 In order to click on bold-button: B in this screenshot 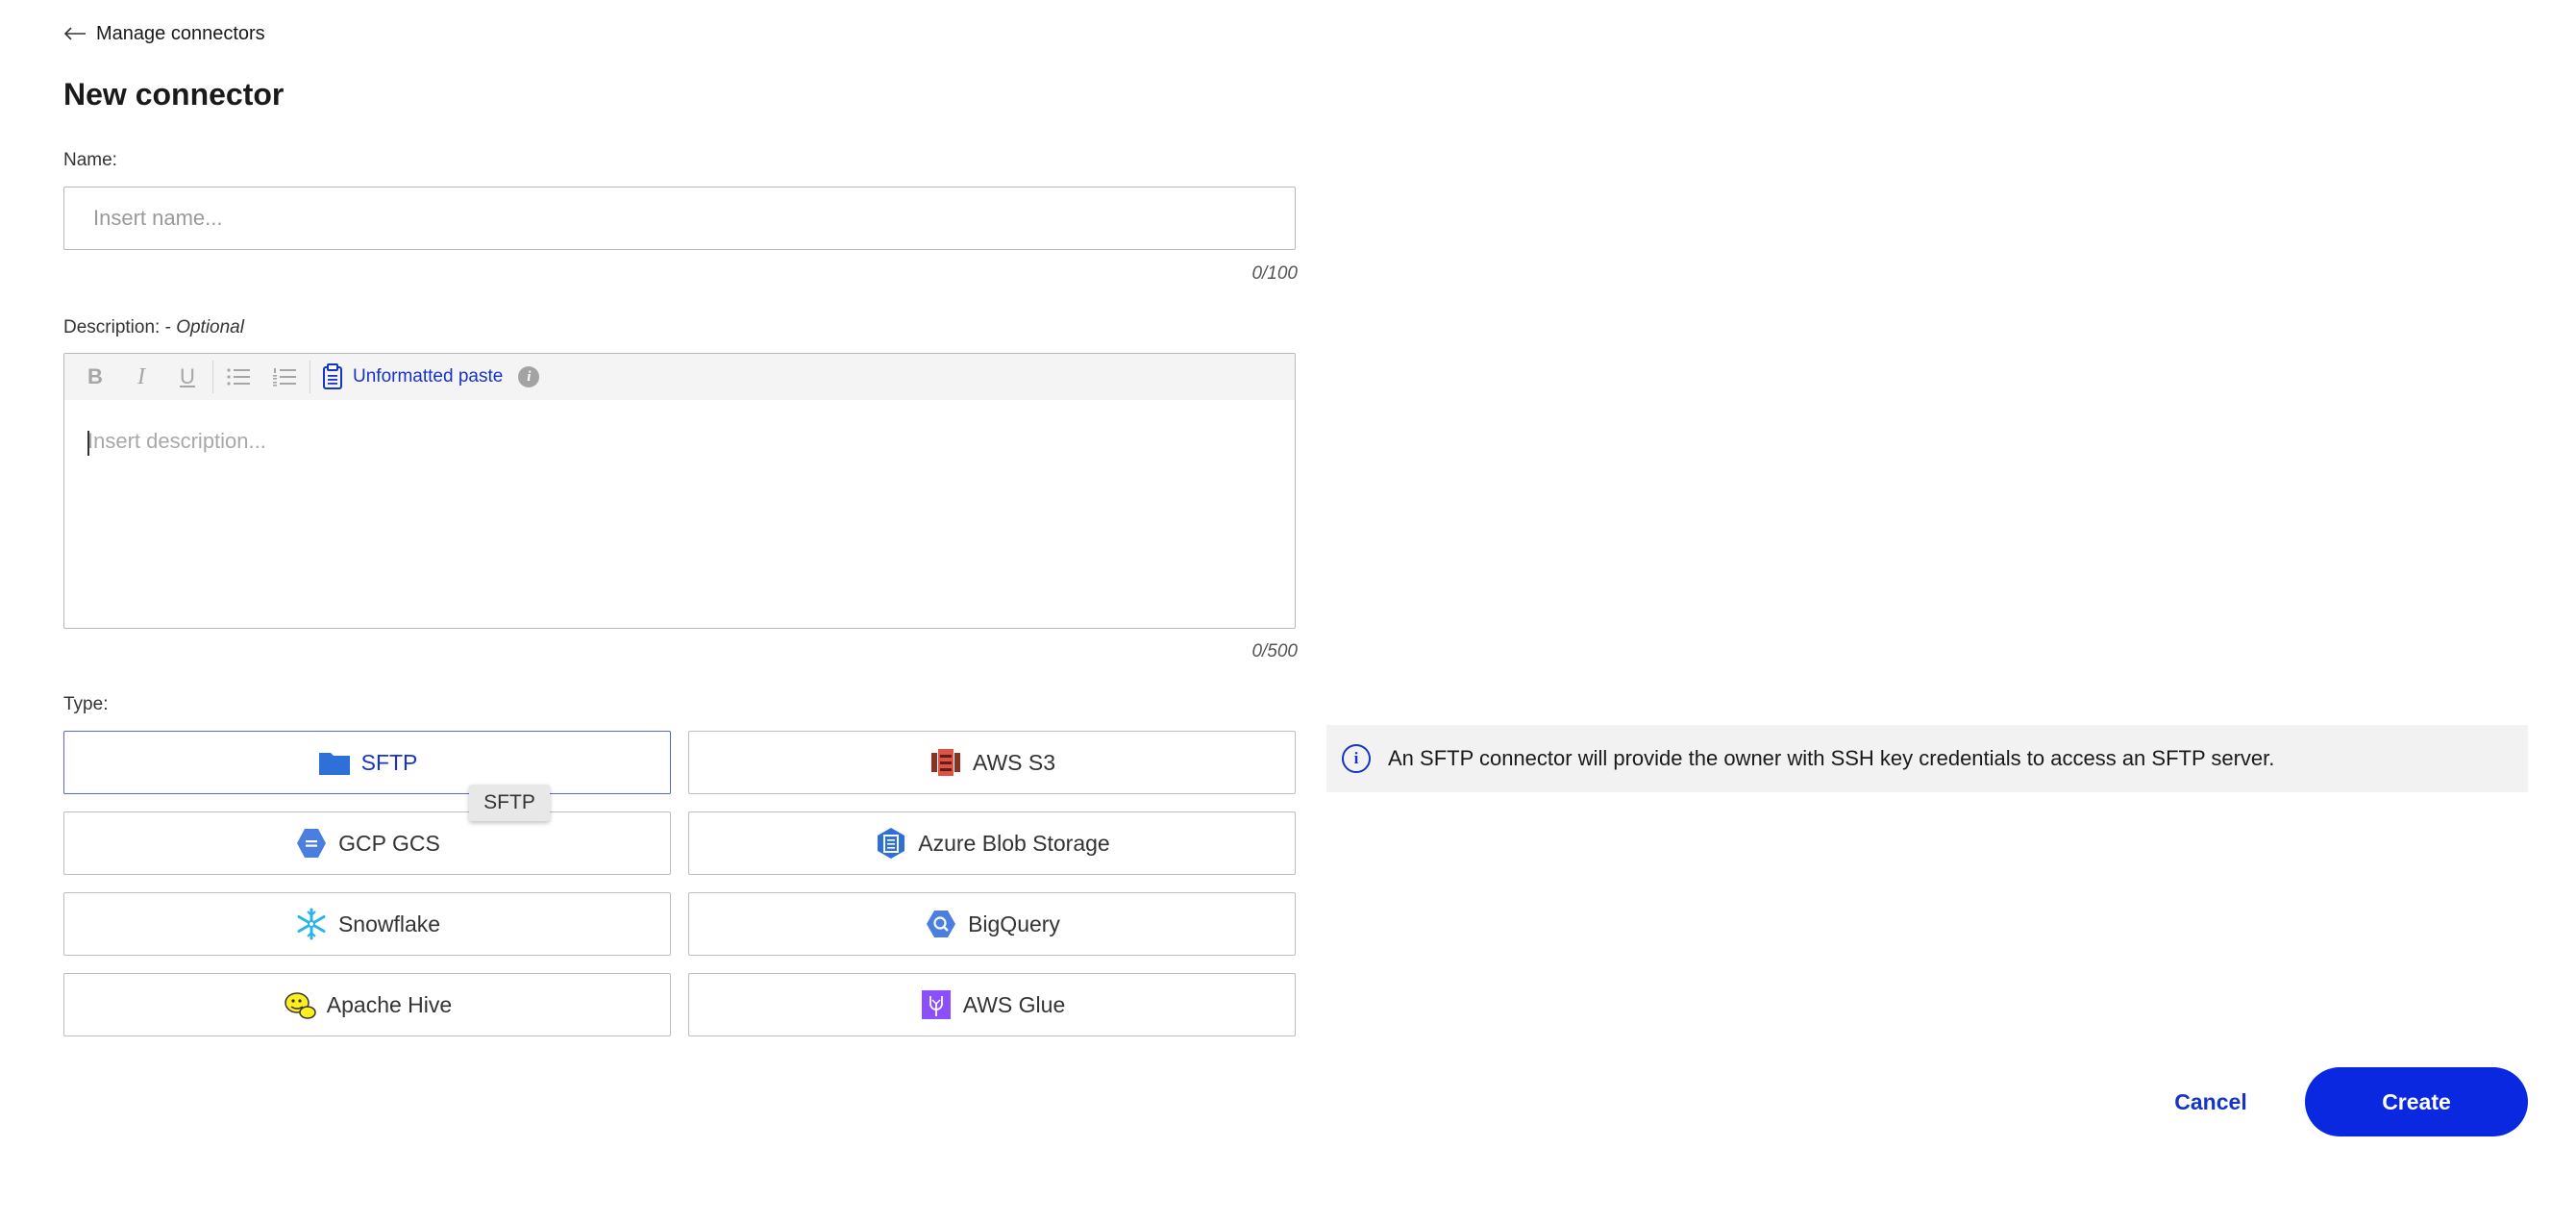, I will do `click(95, 377)`.